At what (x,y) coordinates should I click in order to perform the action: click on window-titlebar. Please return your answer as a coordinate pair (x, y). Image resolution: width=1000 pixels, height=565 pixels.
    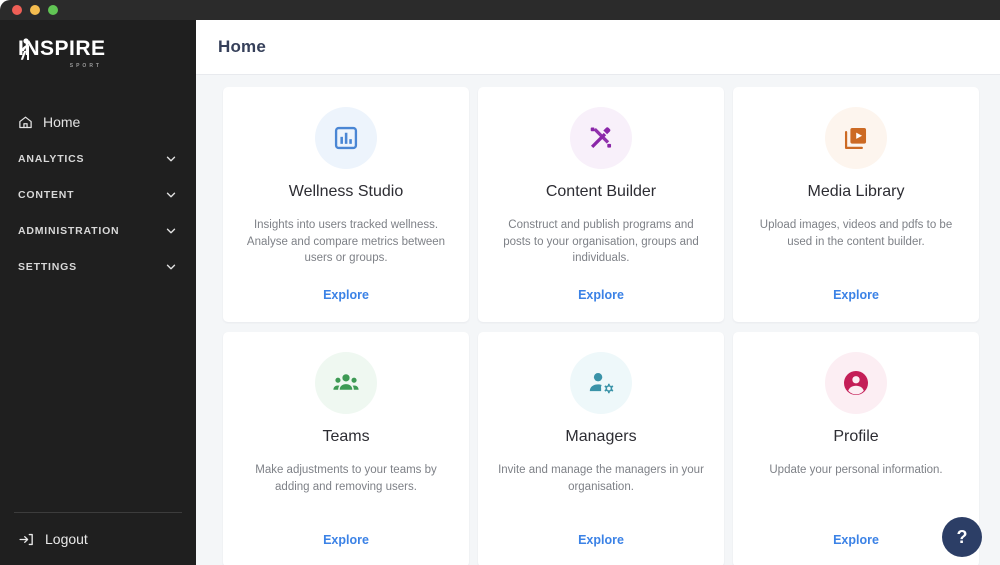
    Looking at the image, I should click on (500, 10).